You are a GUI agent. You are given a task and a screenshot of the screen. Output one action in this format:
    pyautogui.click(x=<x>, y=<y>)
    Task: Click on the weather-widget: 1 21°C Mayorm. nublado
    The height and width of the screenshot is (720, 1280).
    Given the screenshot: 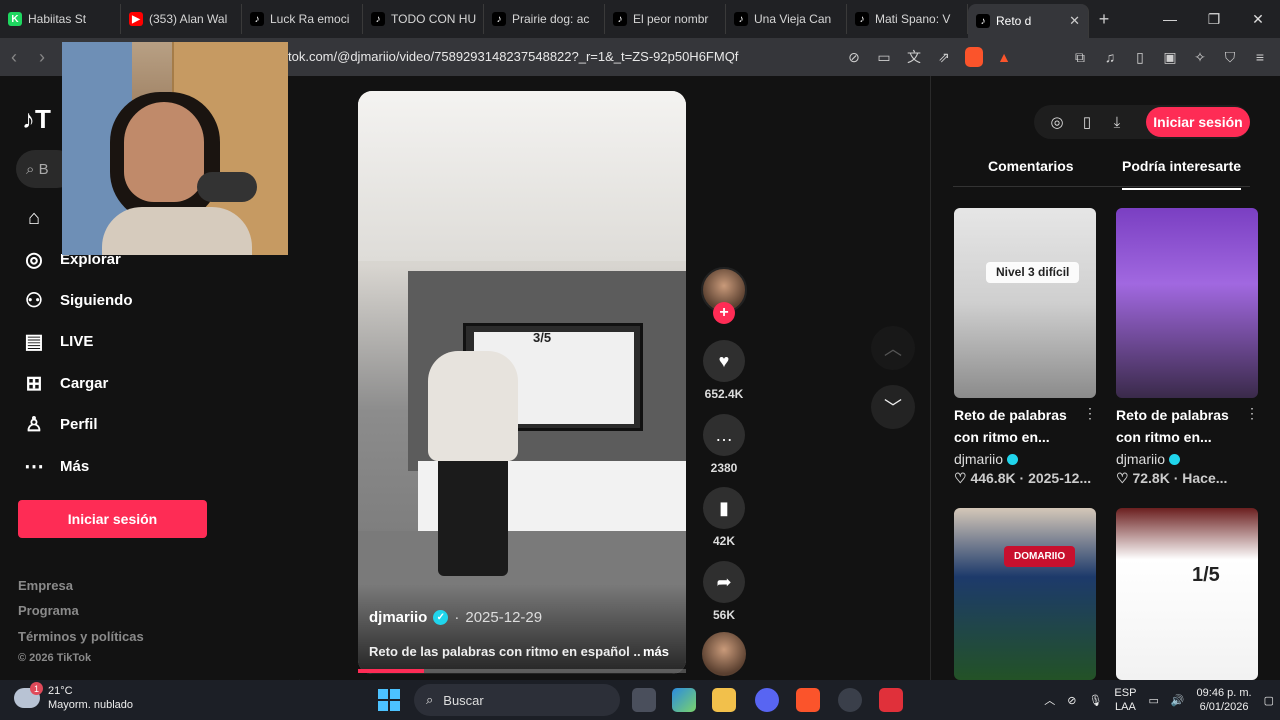 What is the action you would take?
    pyautogui.click(x=73, y=697)
    